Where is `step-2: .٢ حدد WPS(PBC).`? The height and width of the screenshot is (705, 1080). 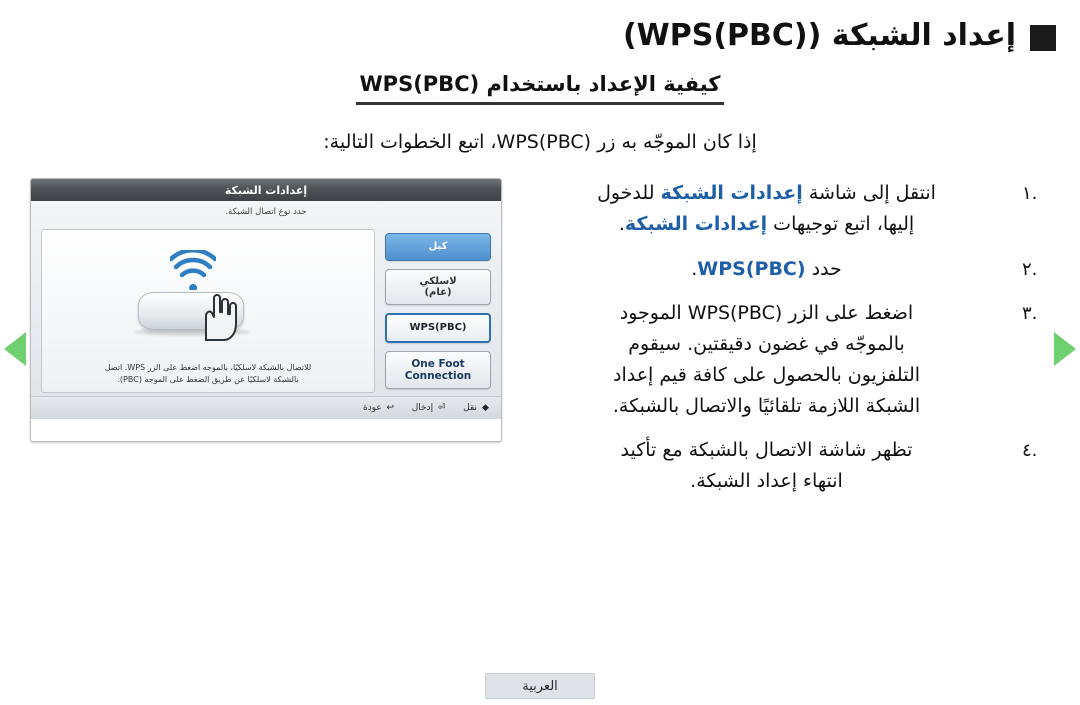 step-2: .٢ حدد WPS(PBC). is located at coordinates (783, 269).